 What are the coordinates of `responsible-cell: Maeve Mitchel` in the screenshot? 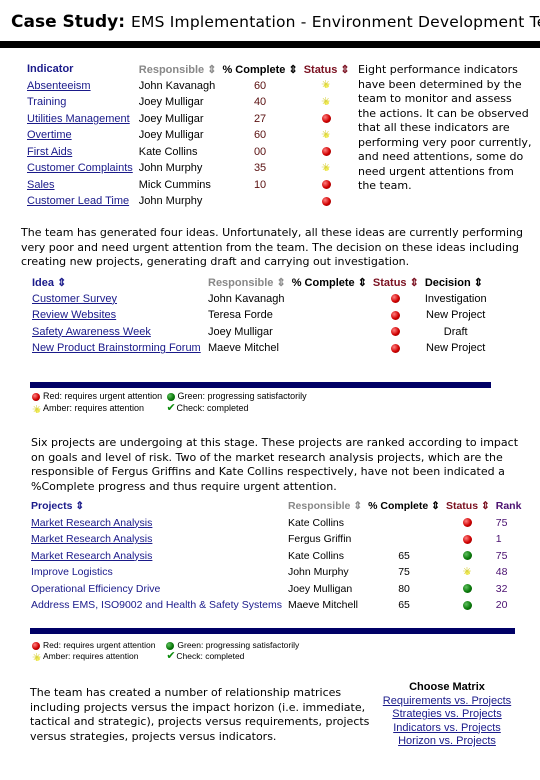 It's located at (243, 348).